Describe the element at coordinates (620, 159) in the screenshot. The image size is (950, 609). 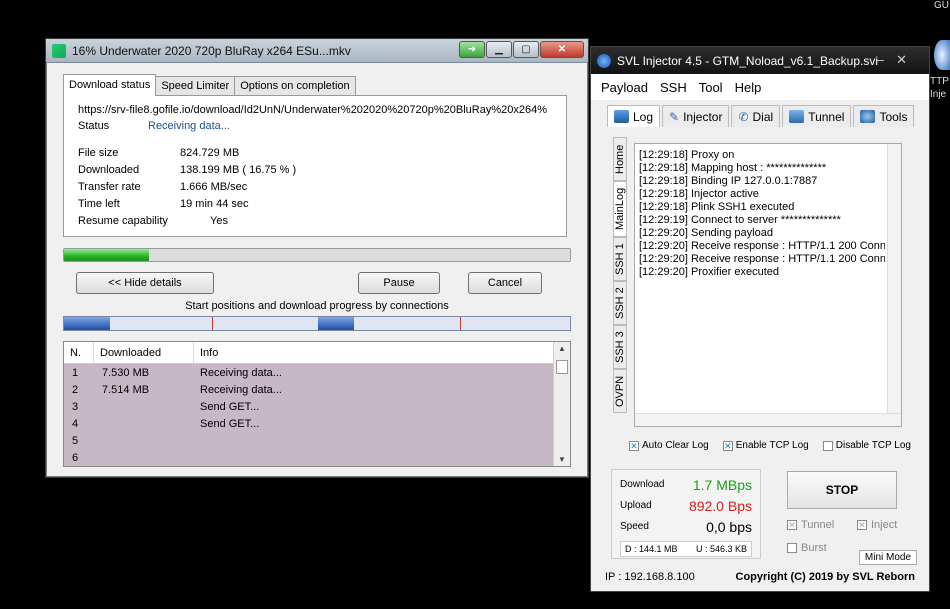
I see `side-tab-home: Home` at that location.